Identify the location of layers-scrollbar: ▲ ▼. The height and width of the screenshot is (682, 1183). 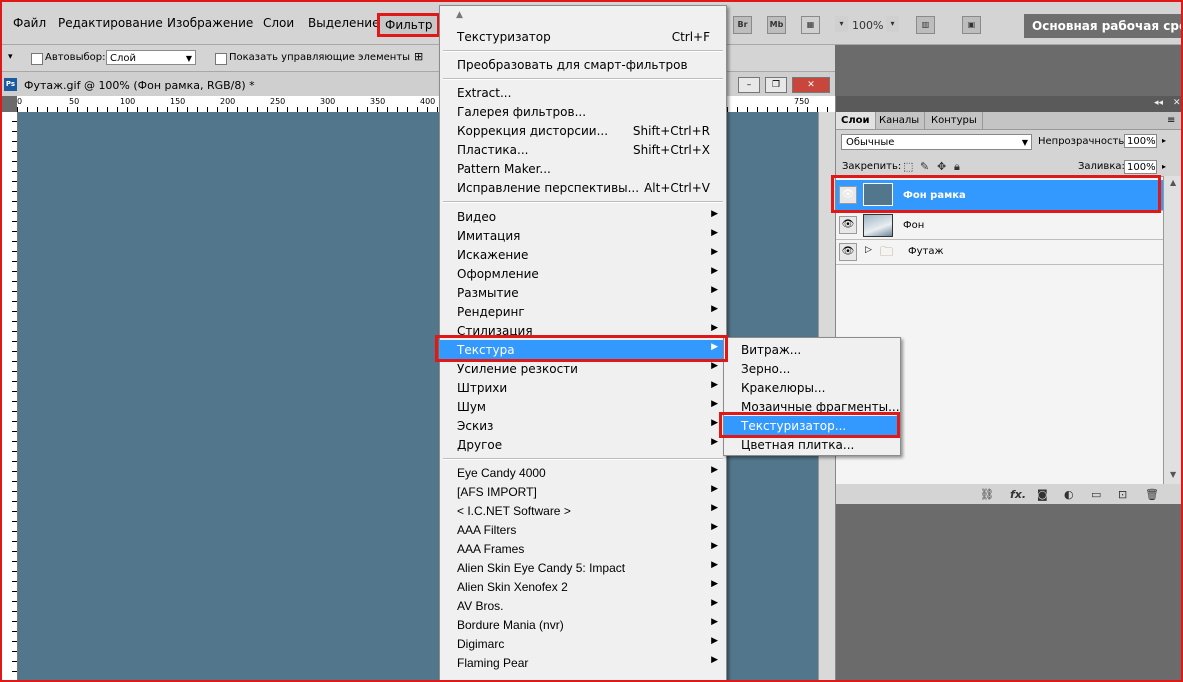
(1173, 330).